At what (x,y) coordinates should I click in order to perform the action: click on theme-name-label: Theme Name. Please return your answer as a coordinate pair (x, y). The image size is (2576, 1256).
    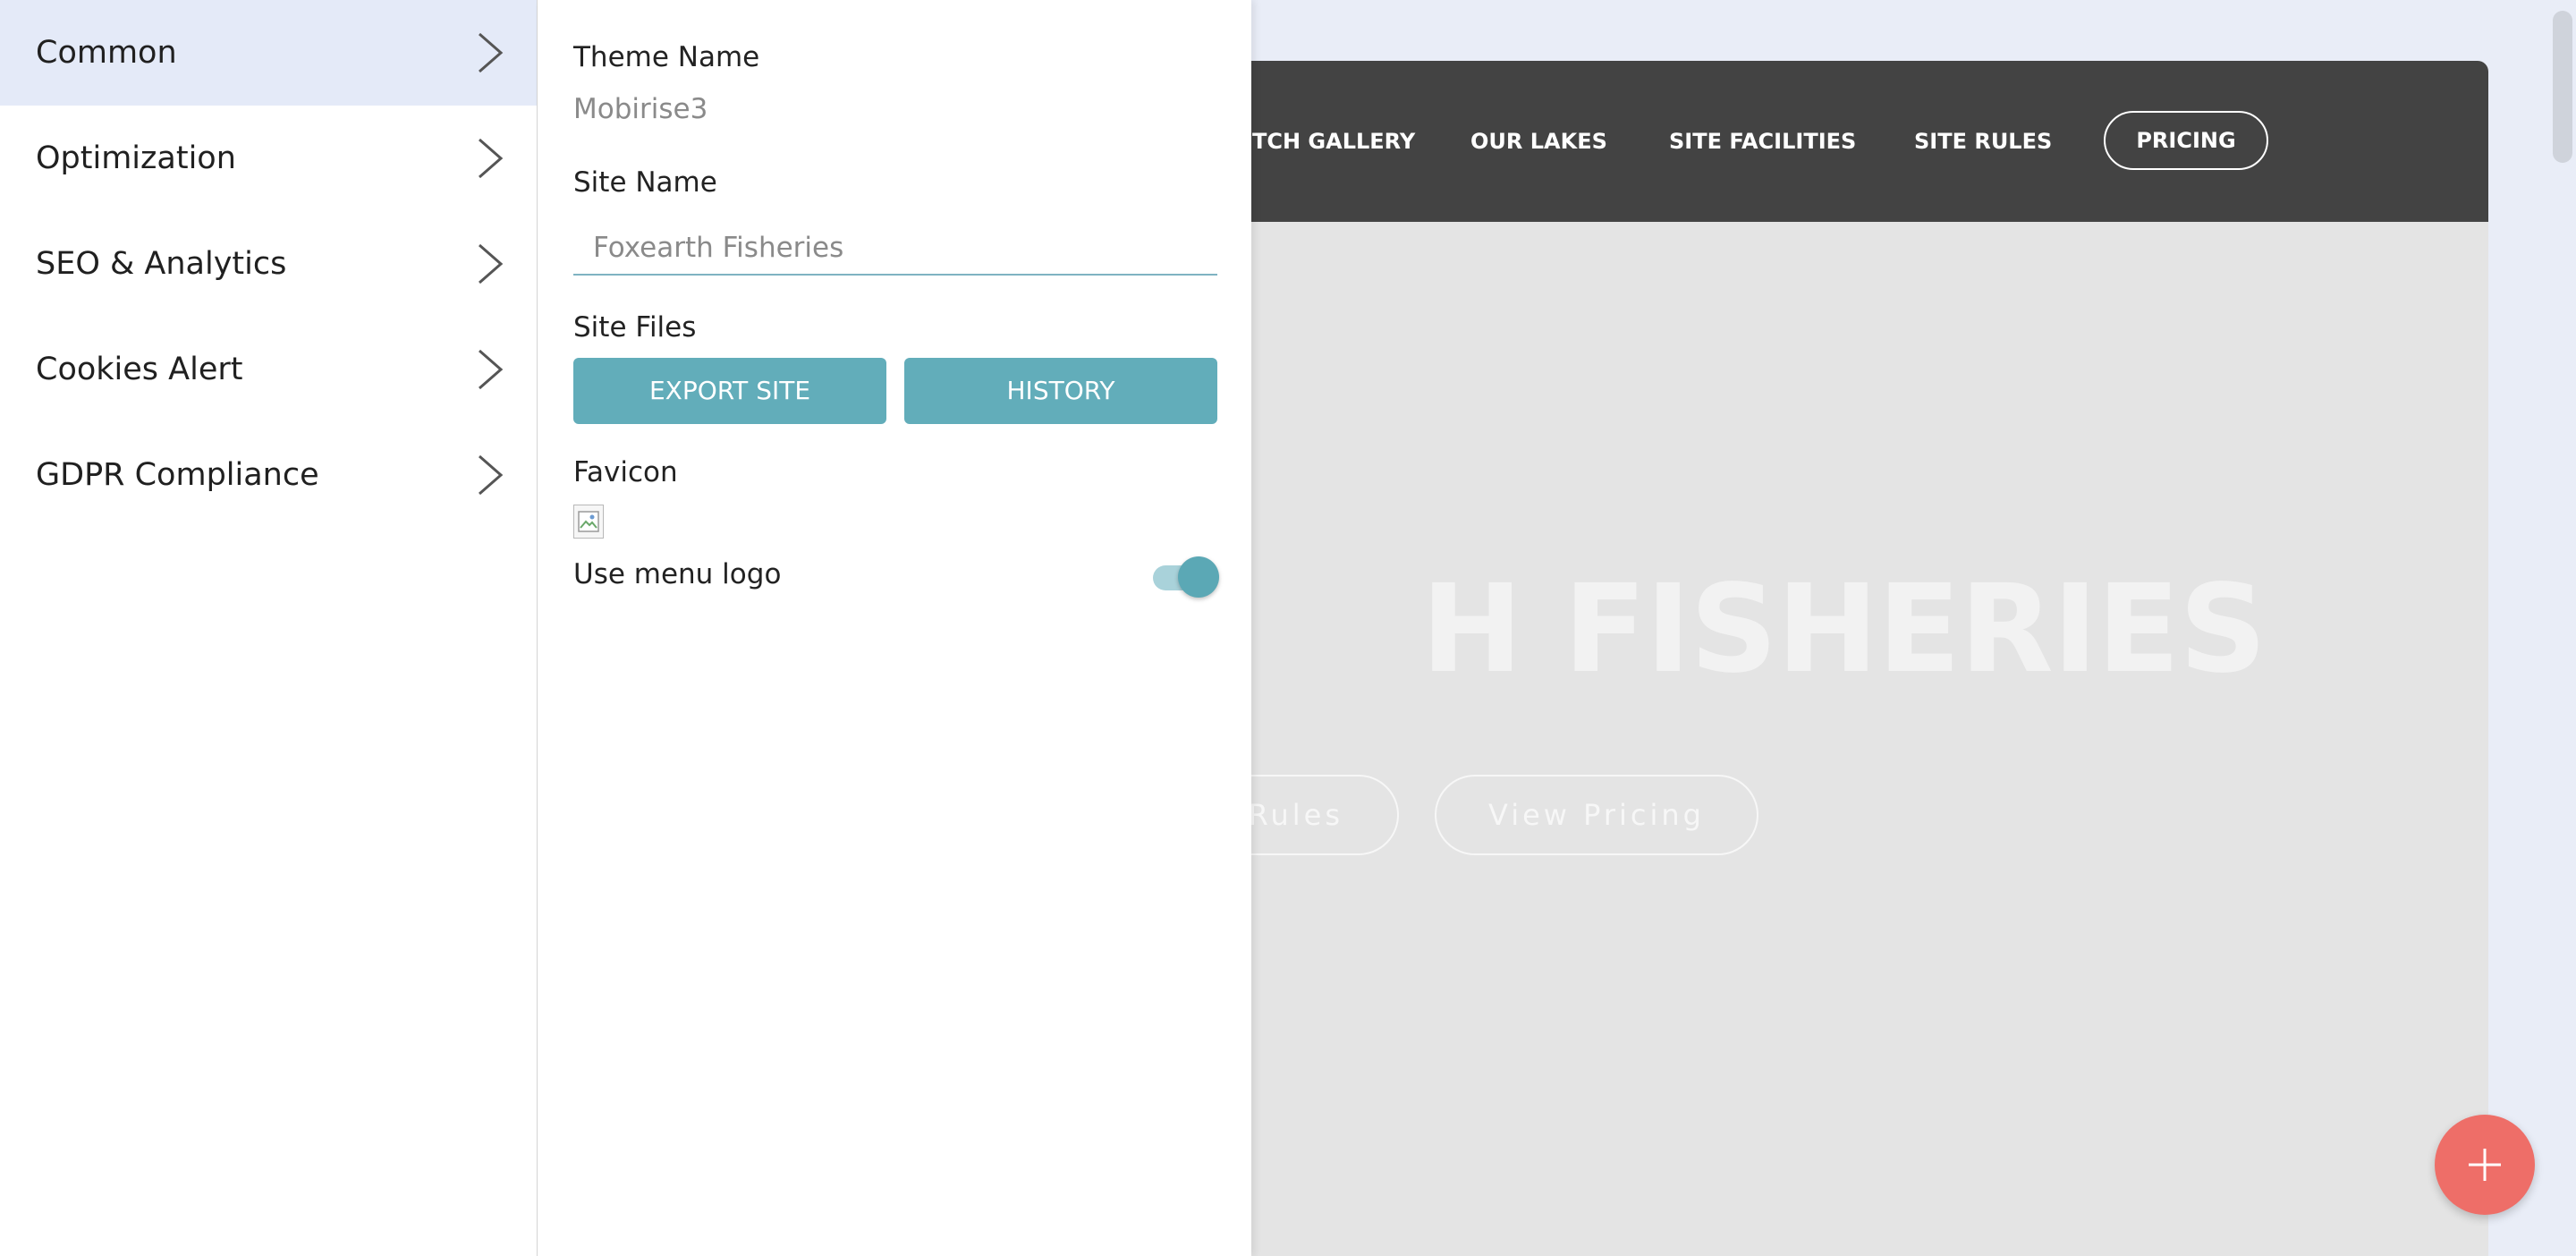
    Looking at the image, I should click on (666, 57).